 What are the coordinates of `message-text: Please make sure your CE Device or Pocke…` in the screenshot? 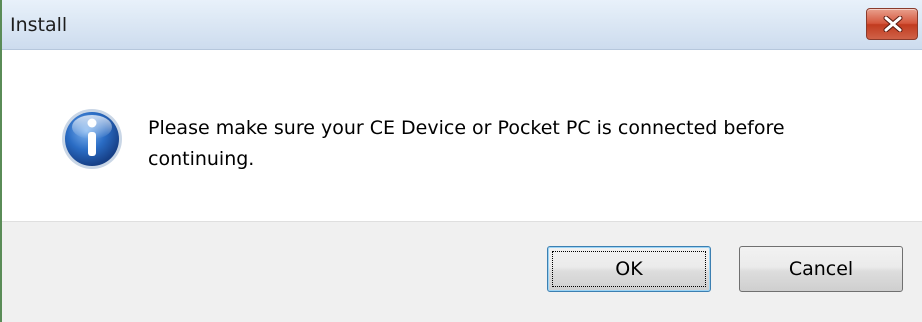 It's located at (466, 143).